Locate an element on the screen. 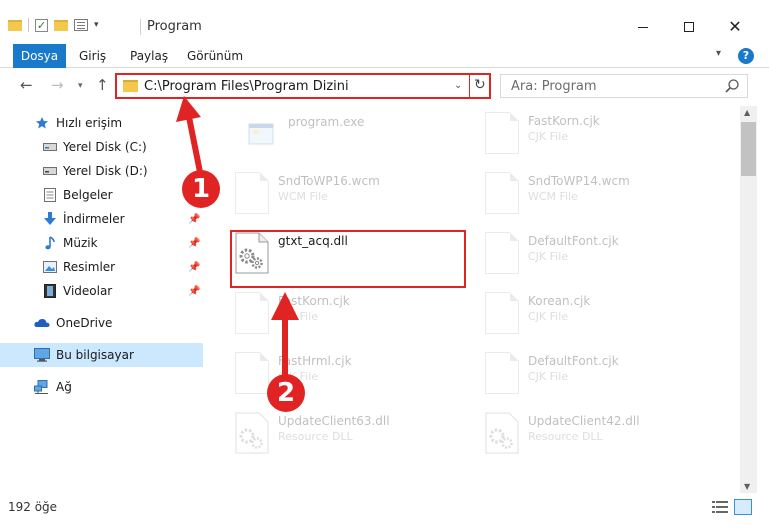 The image size is (769, 529). file-item: program.exe is located at coordinates (335, 133).